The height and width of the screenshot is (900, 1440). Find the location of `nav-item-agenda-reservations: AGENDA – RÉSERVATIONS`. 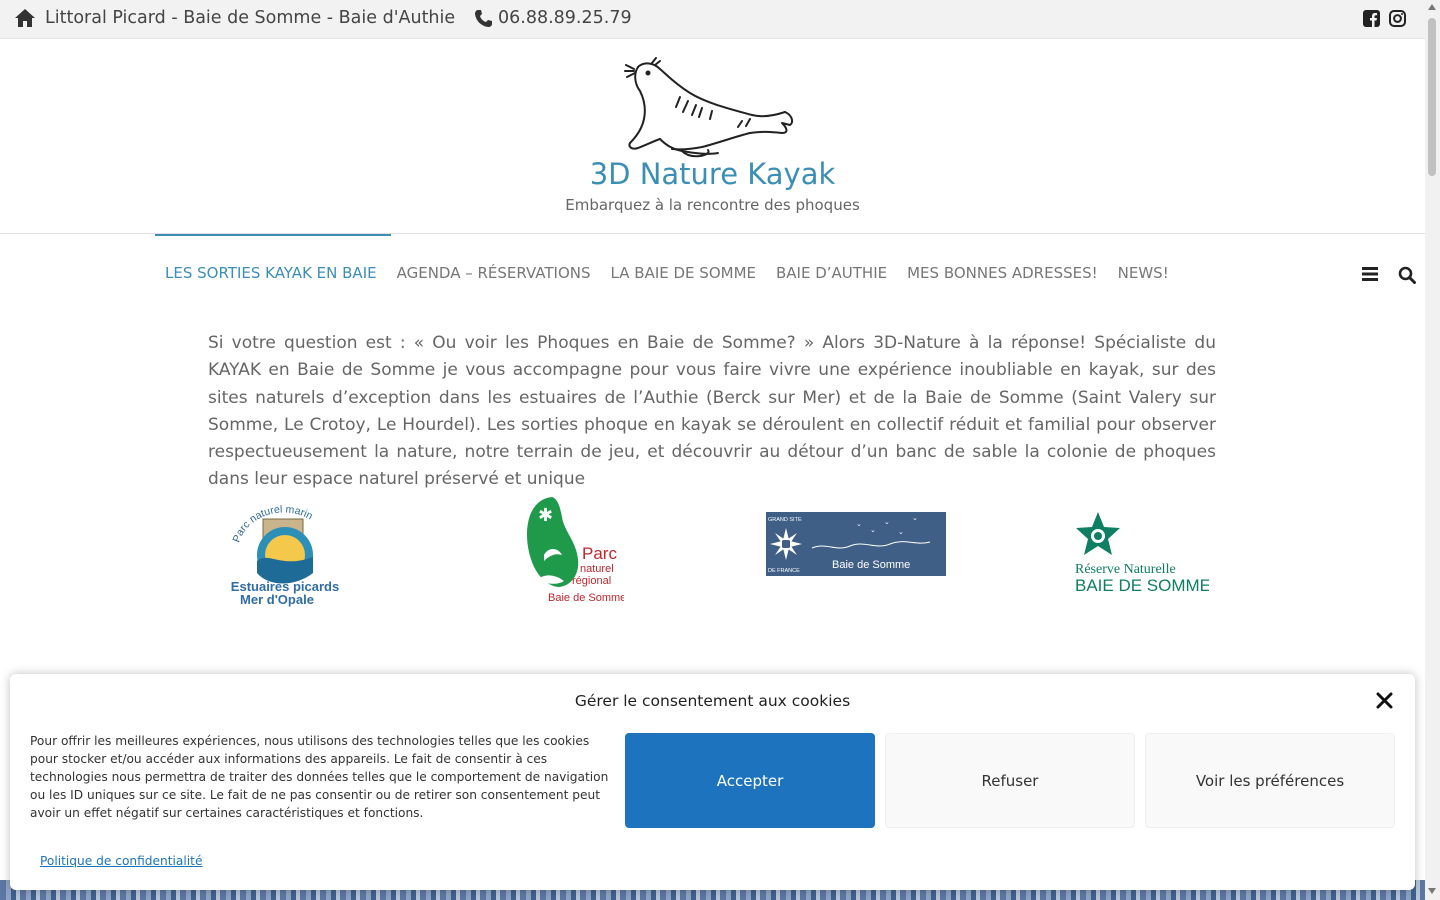

nav-item-agenda-reservations: AGENDA – RÉSERVATIONS is located at coordinates (494, 273).